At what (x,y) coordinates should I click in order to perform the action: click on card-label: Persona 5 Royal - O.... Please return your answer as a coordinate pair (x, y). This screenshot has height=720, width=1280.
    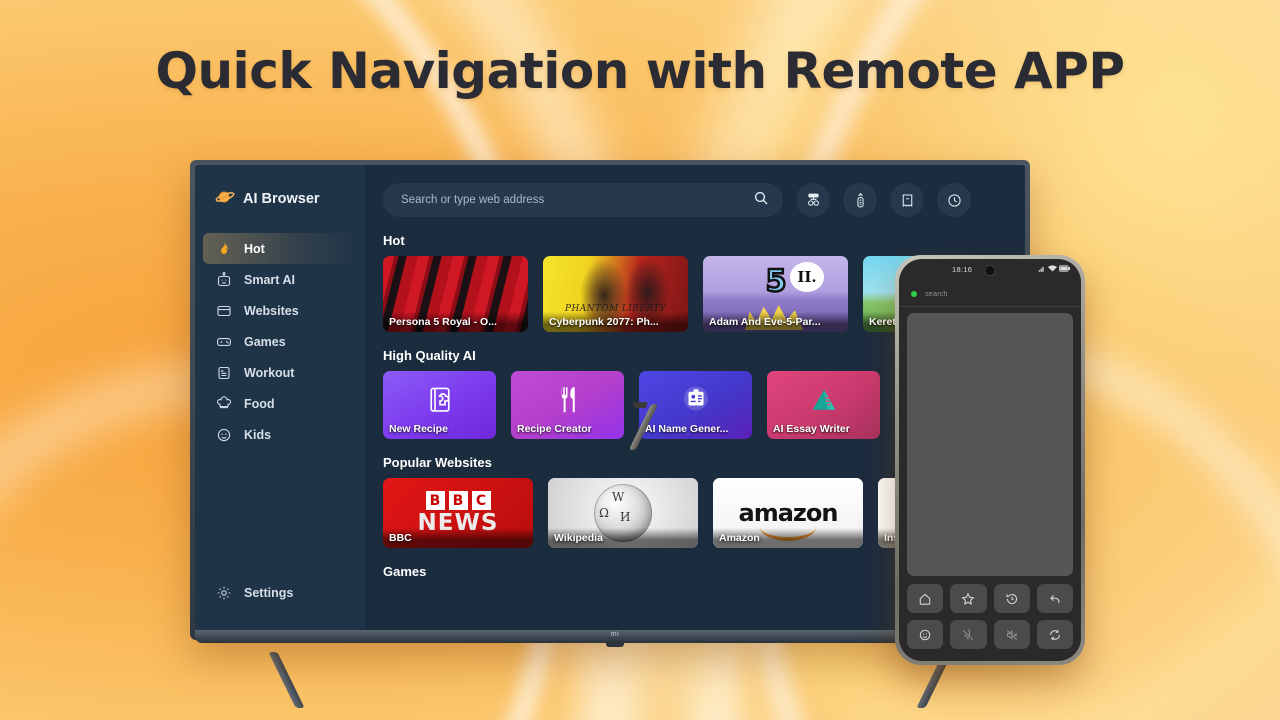
    Looking at the image, I should click on (455, 322).